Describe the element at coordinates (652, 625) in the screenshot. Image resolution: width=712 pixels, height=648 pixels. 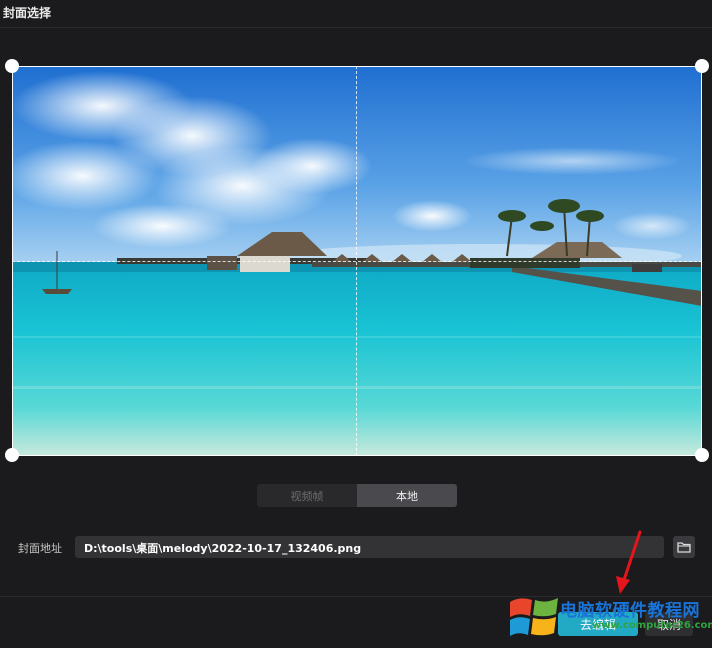
I see `watermark-url: www.computer26.com` at that location.